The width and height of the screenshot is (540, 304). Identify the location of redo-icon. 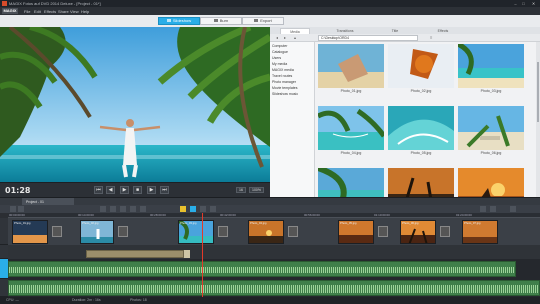
(21, 209).